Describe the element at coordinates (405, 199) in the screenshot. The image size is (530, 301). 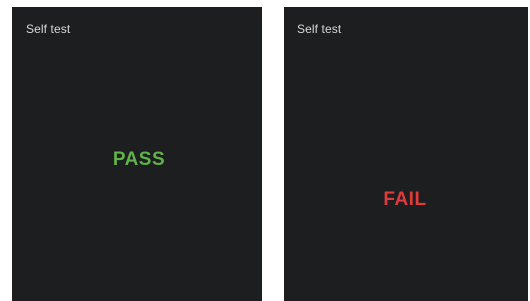
I see `fail-result-text: FAIL` at that location.